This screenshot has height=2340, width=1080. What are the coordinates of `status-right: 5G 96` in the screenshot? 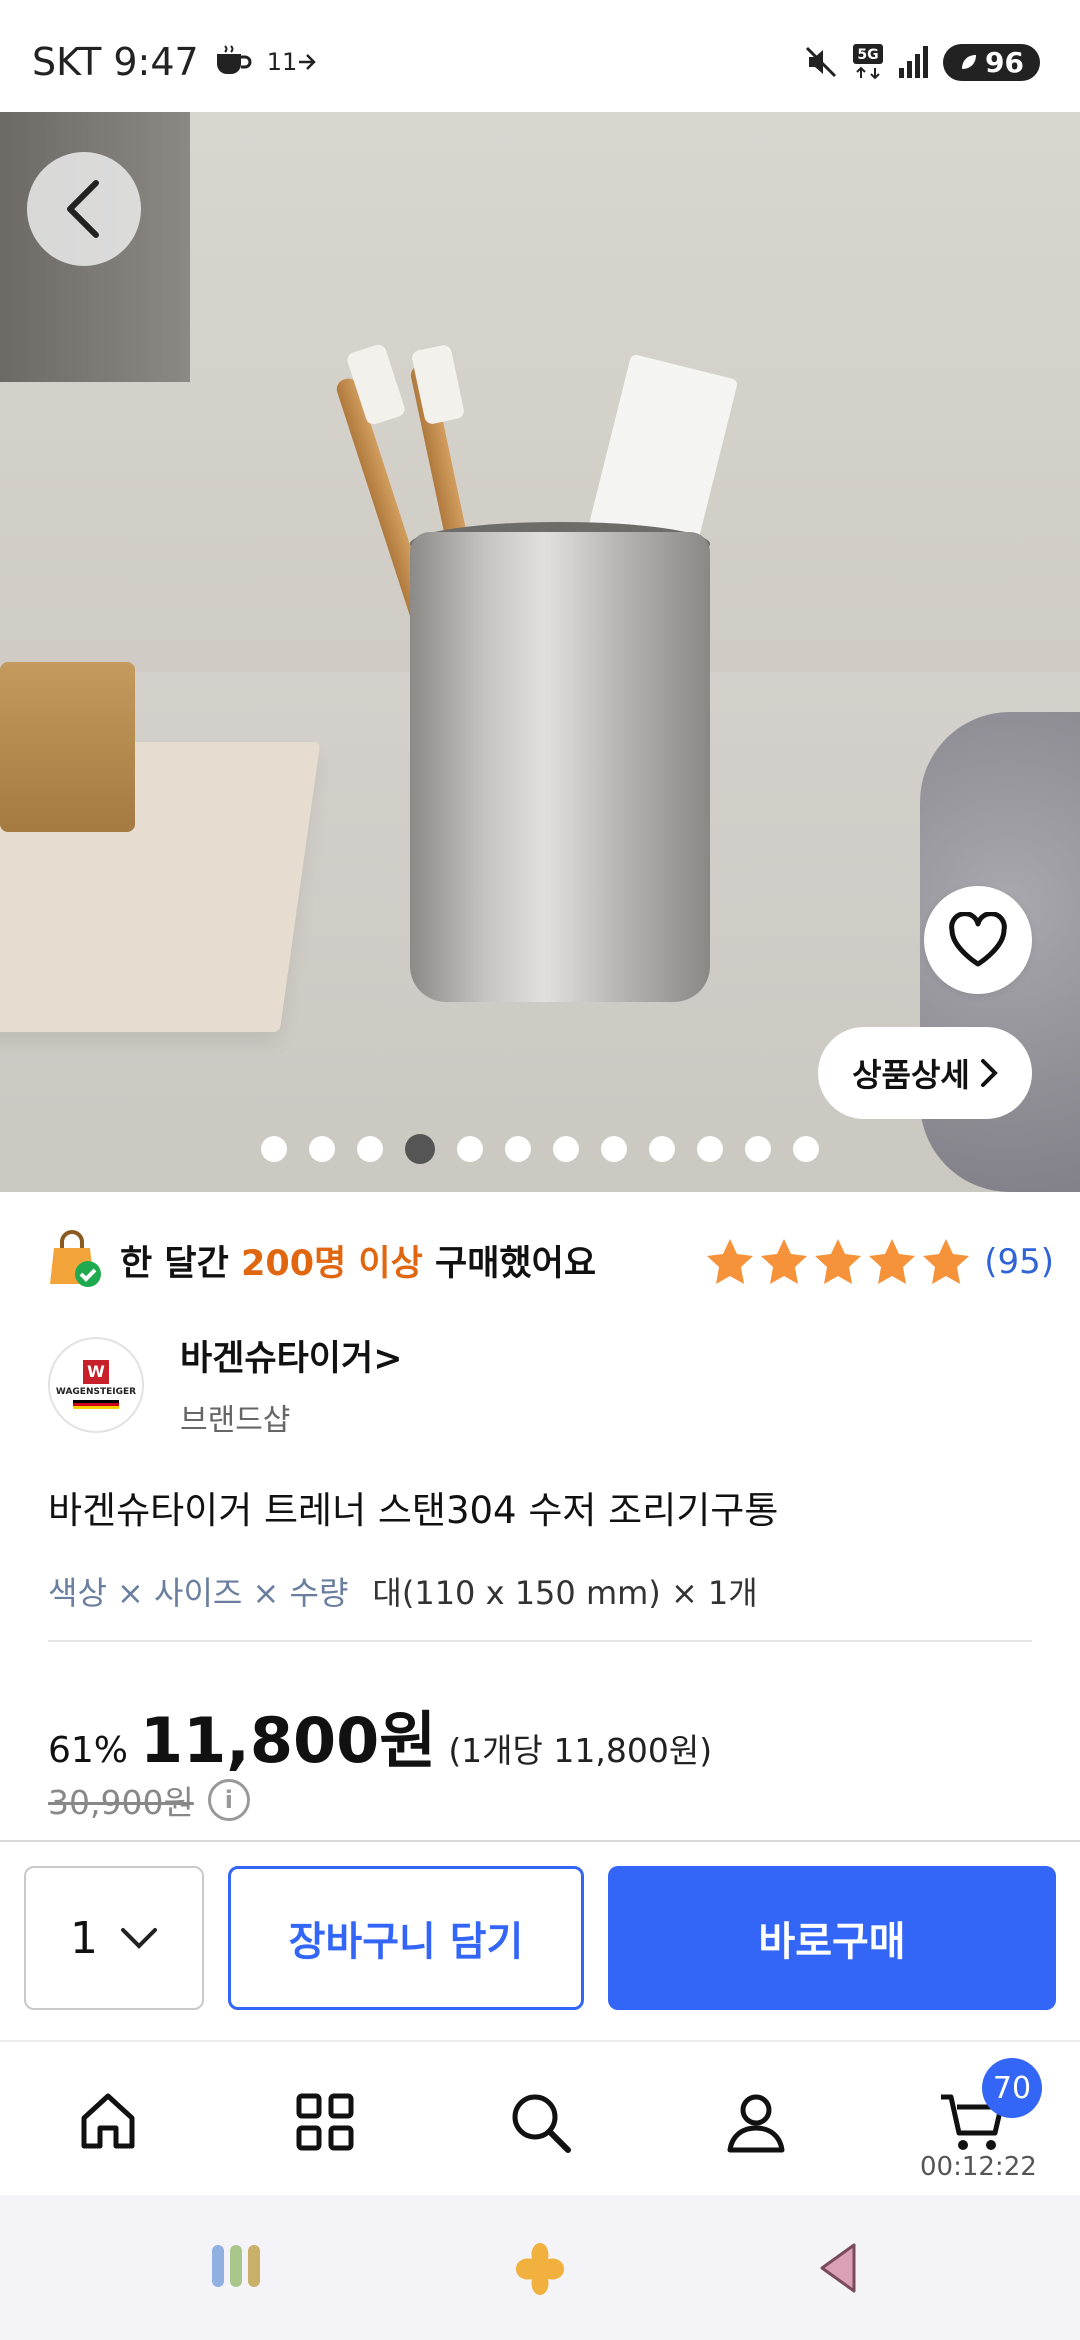 It's located at (921, 62).